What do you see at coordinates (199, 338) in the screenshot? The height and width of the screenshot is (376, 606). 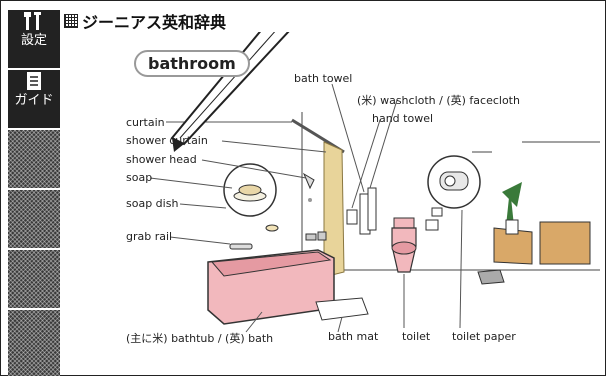 I see `label-bathtub: (主に米) bathtub / (英) bath` at bounding box center [199, 338].